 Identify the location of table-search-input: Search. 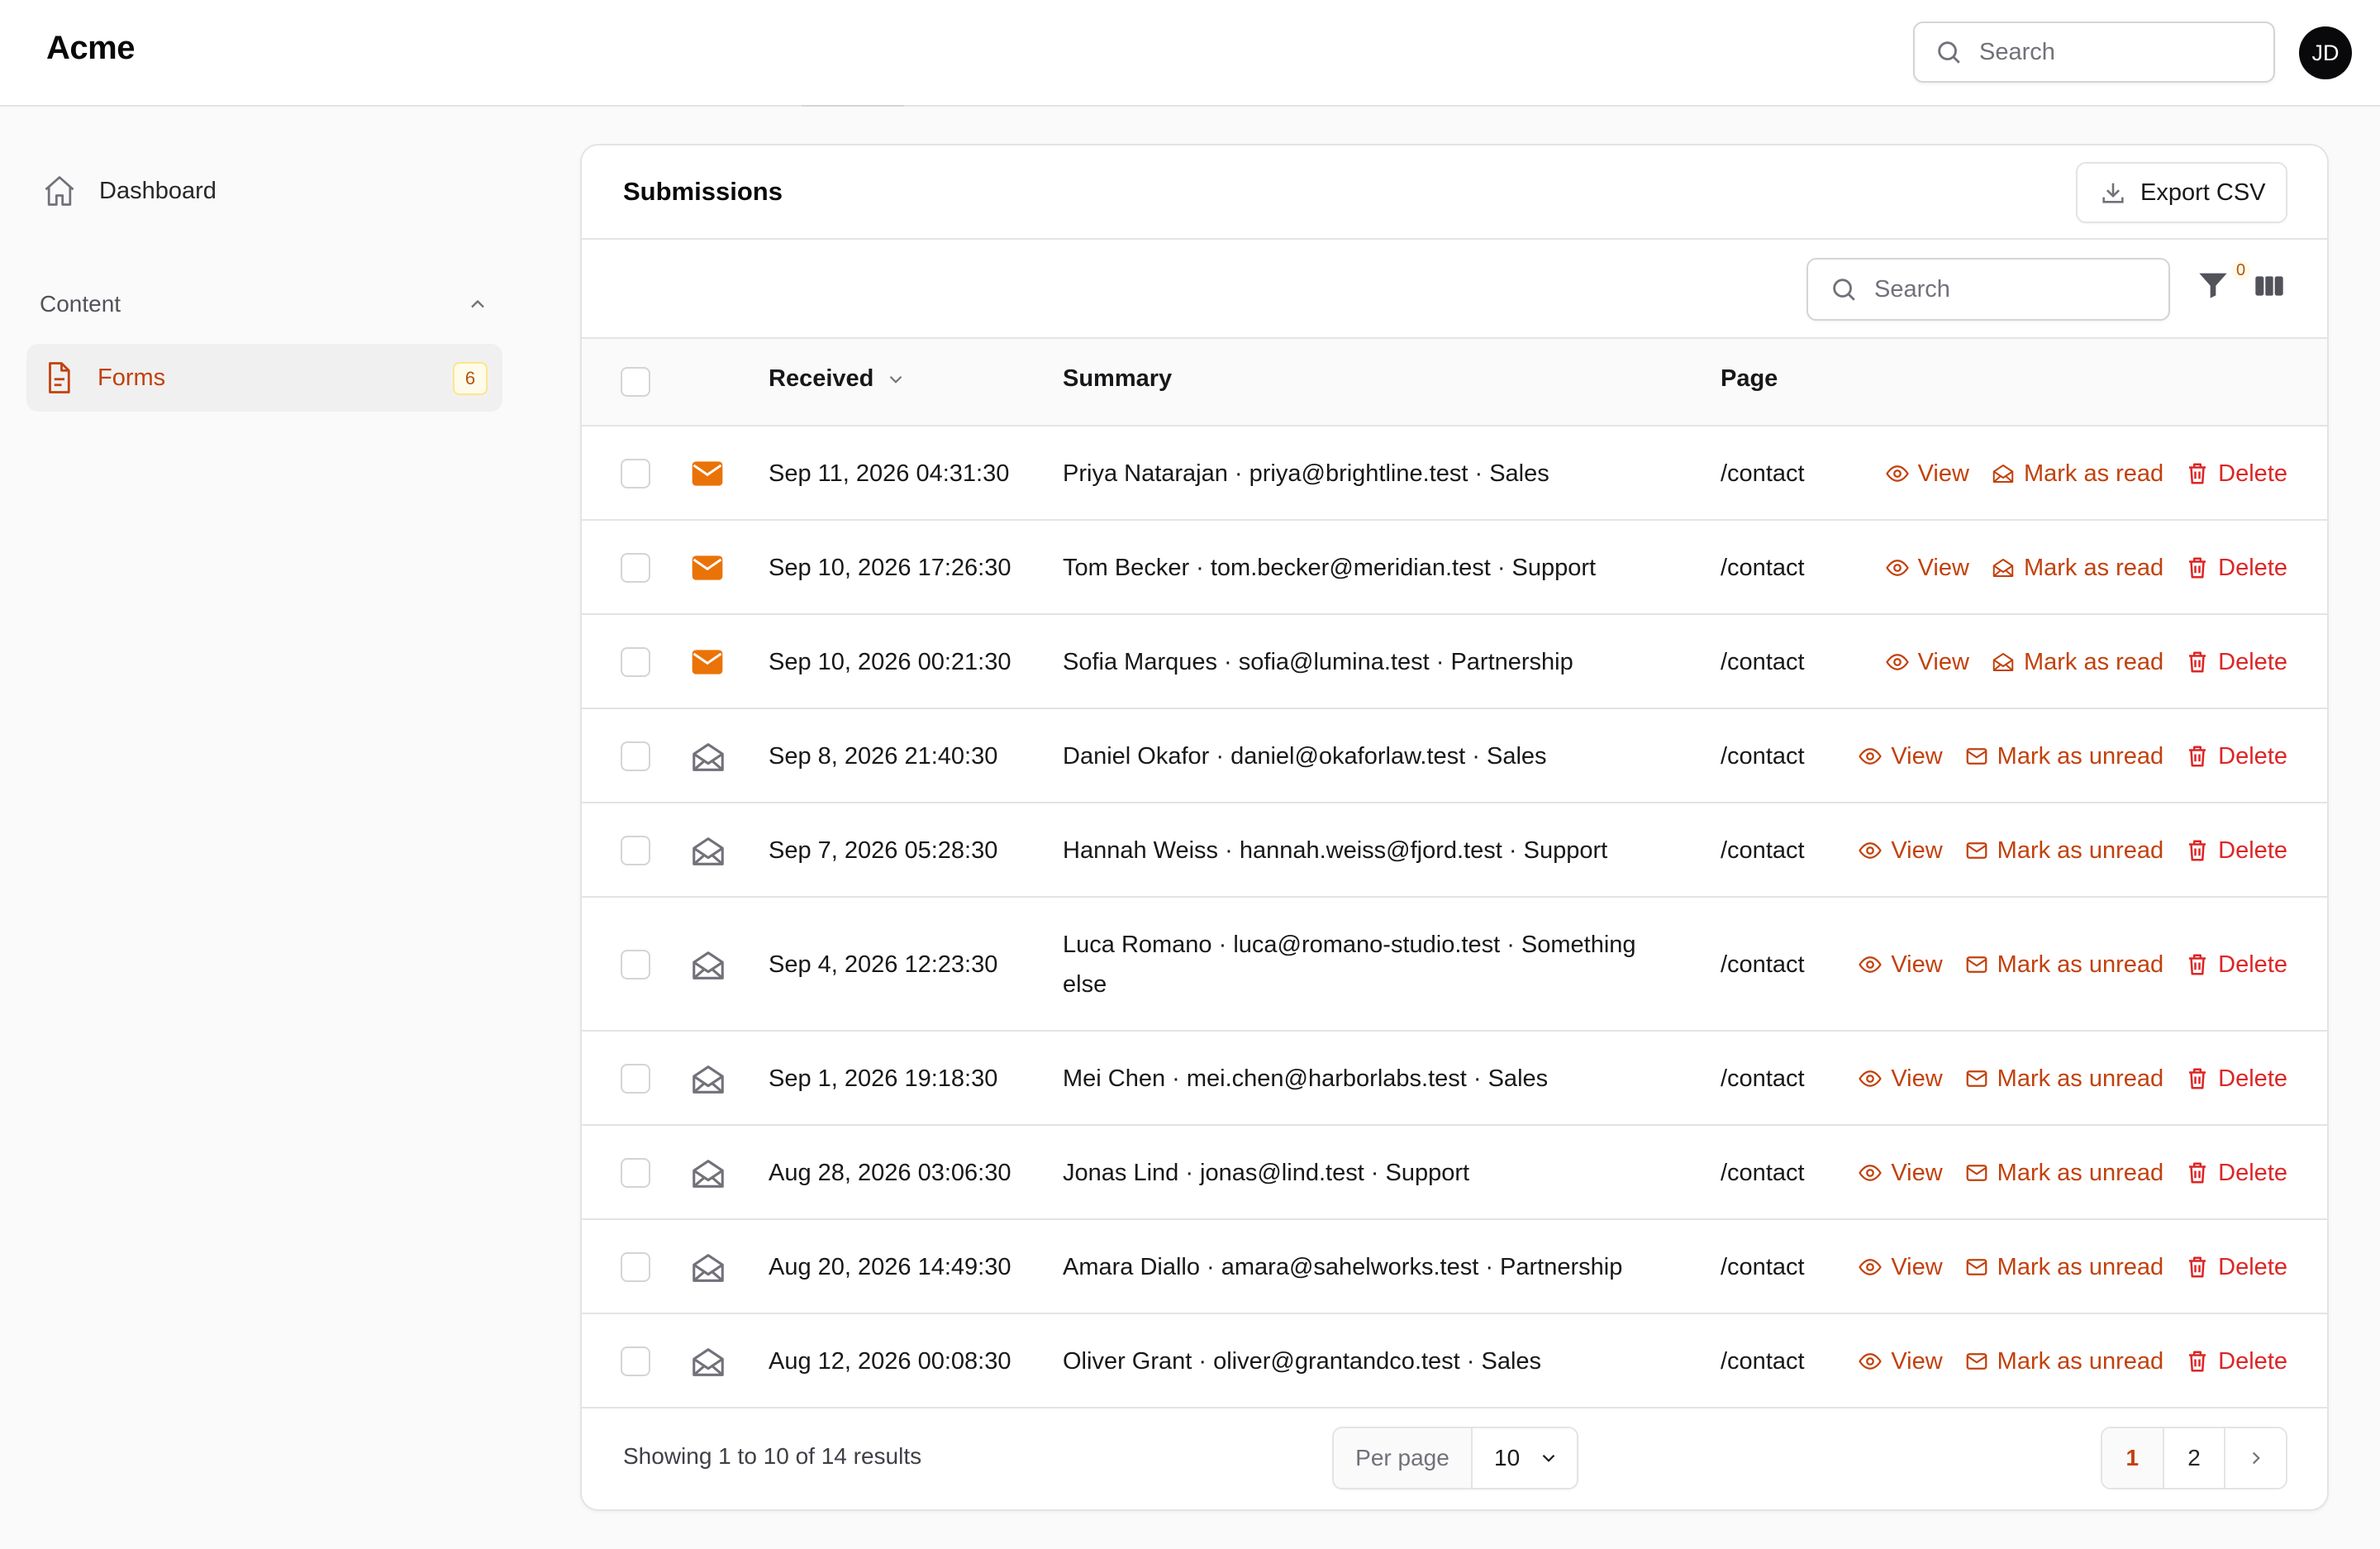
(1988, 289).